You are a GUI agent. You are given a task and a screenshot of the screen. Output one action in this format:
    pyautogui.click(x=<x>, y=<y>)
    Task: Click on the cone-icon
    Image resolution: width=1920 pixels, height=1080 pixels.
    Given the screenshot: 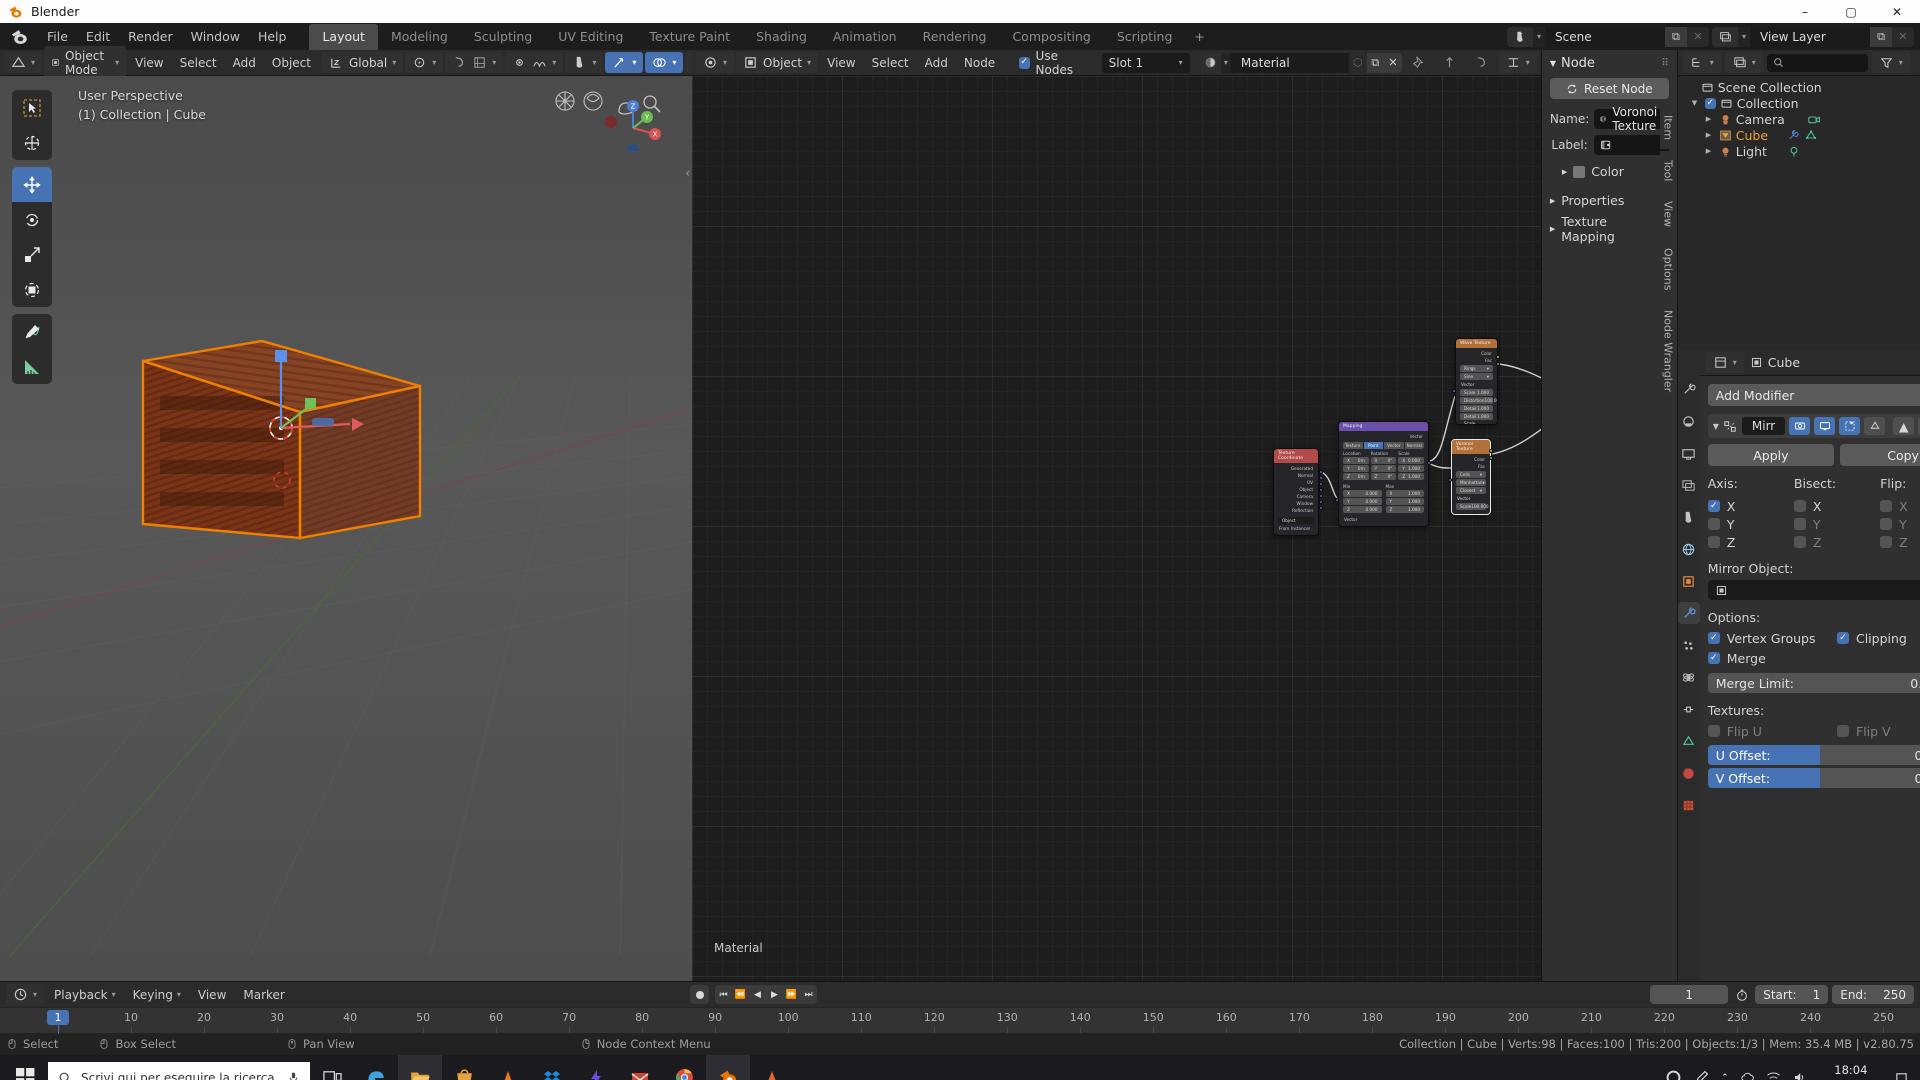 What is the action you would take?
    pyautogui.click(x=772, y=1067)
    